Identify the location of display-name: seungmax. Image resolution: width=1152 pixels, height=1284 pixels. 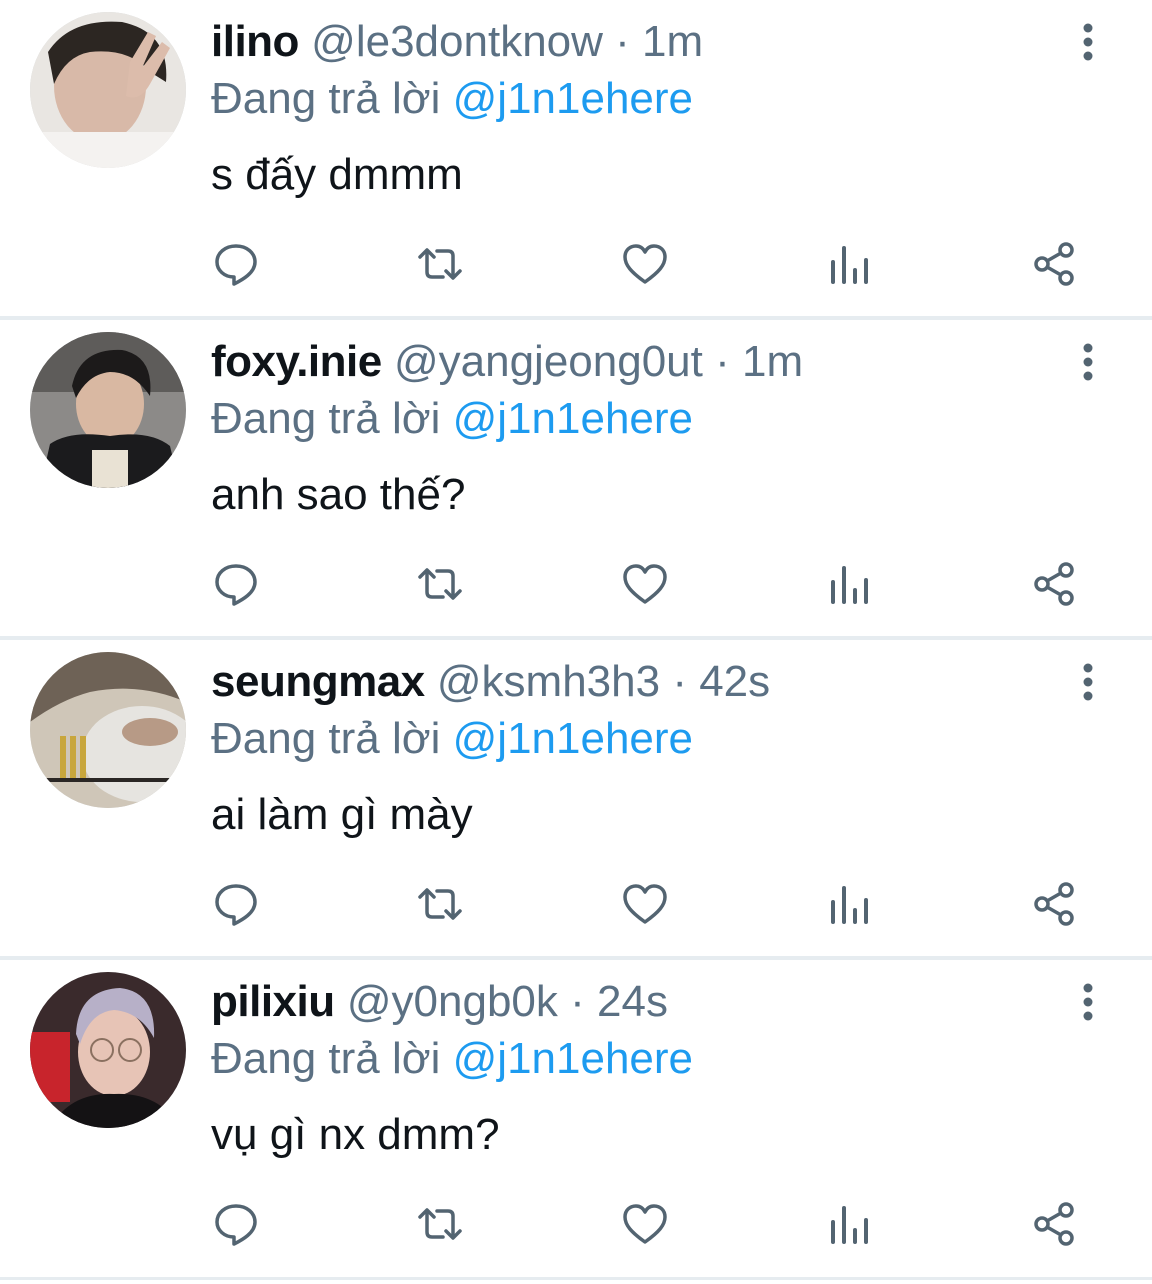
(318, 681).